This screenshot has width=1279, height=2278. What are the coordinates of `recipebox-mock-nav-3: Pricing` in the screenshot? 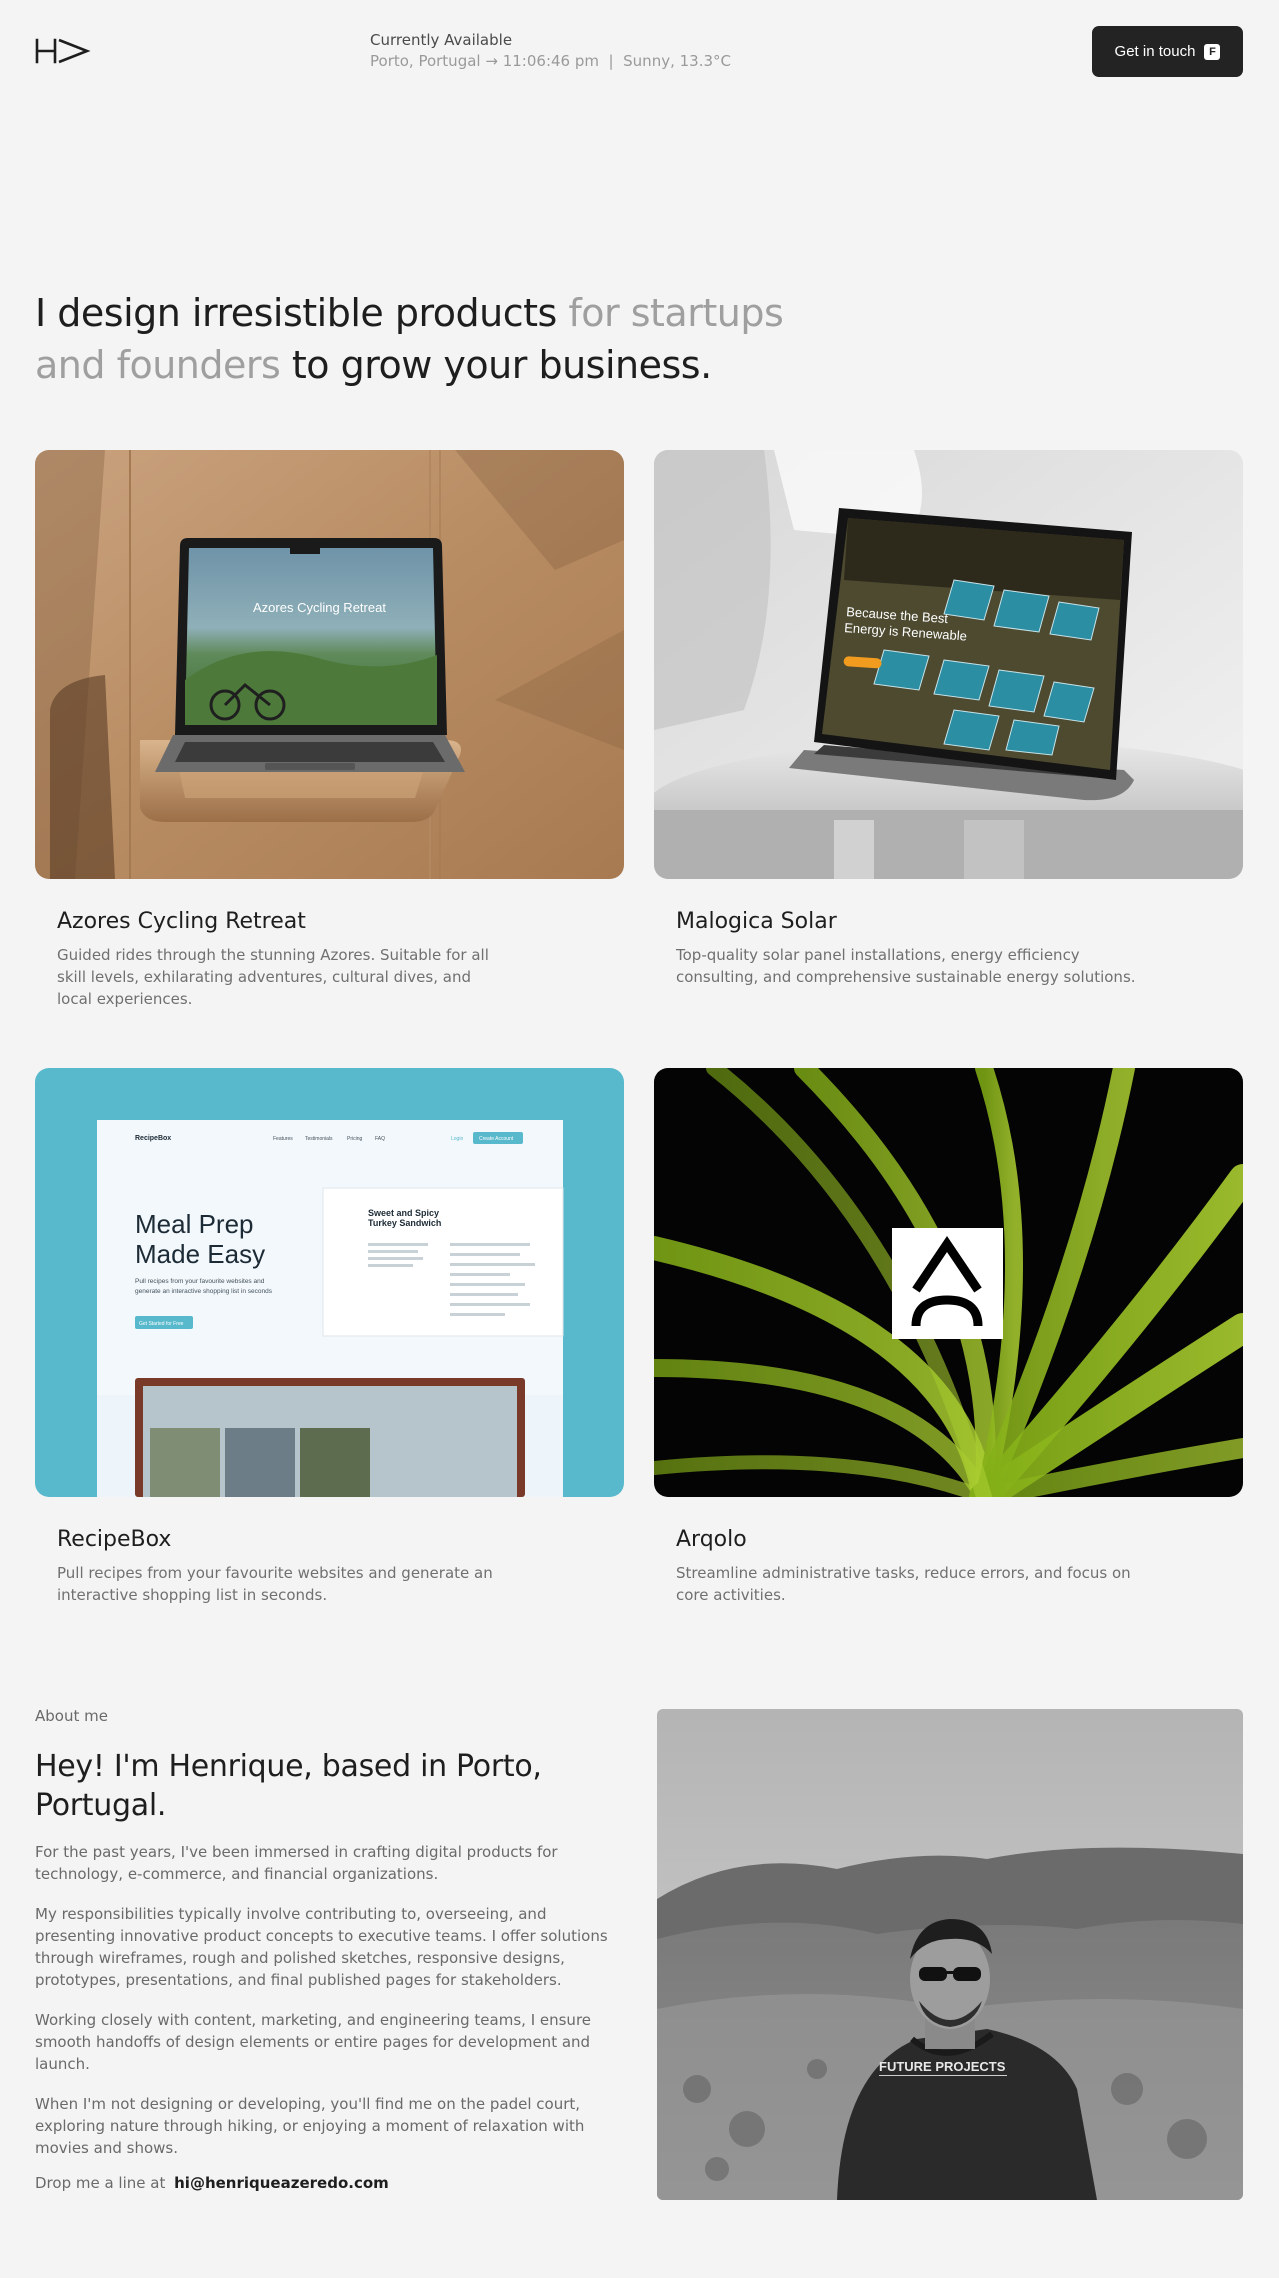 It's located at (355, 1139).